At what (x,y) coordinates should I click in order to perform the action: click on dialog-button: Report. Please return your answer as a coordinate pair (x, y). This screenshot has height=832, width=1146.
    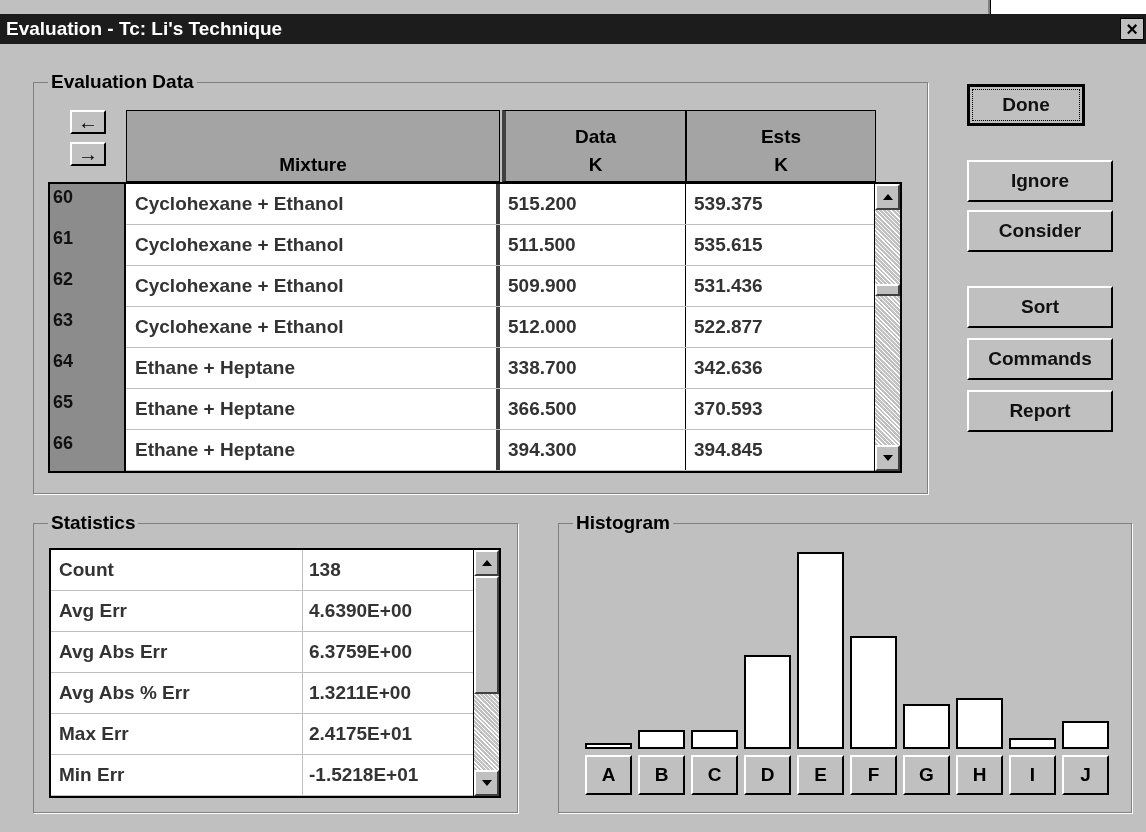
    Looking at the image, I should click on (1040, 411).